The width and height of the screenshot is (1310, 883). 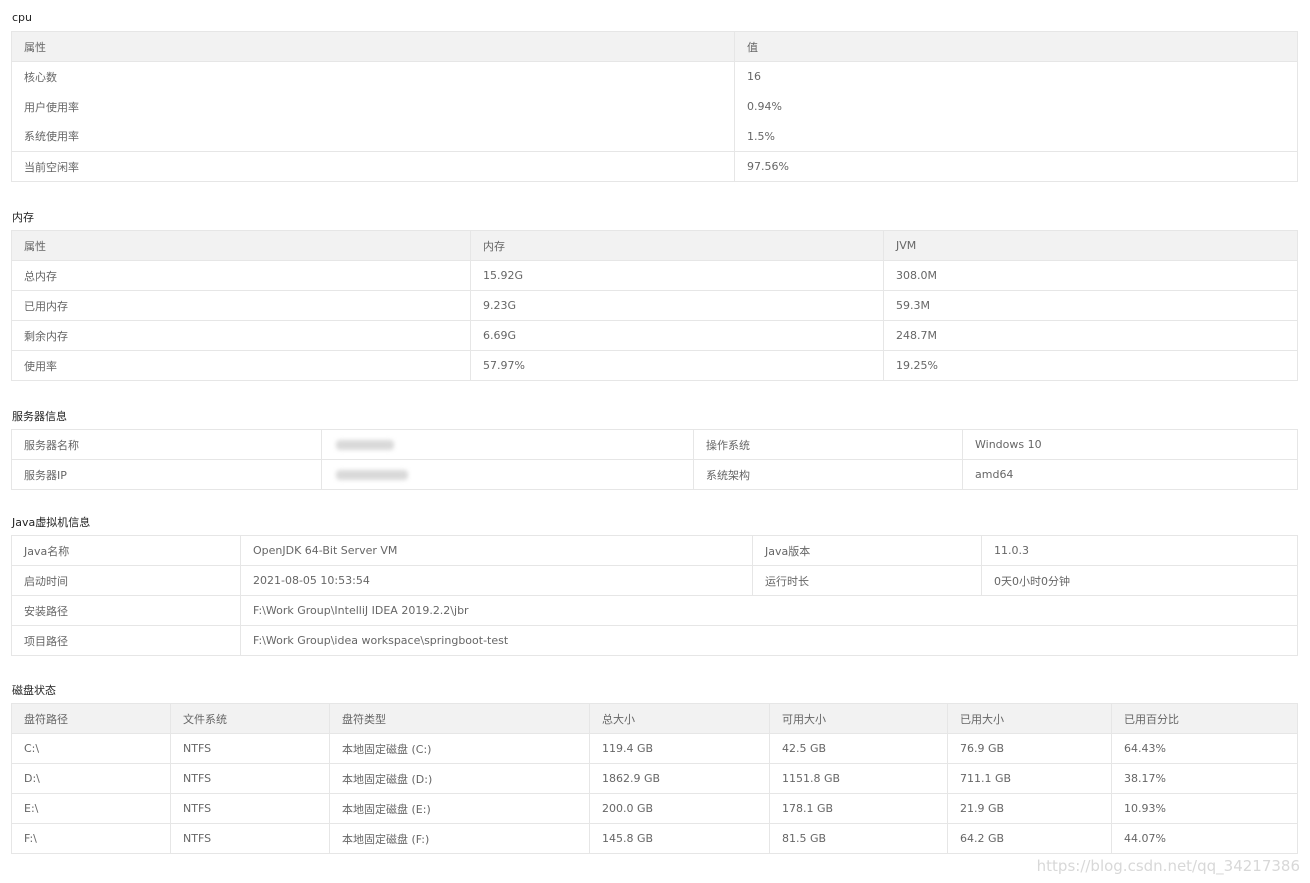 I want to click on table-cell: 15.92G, so click(x=677, y=275).